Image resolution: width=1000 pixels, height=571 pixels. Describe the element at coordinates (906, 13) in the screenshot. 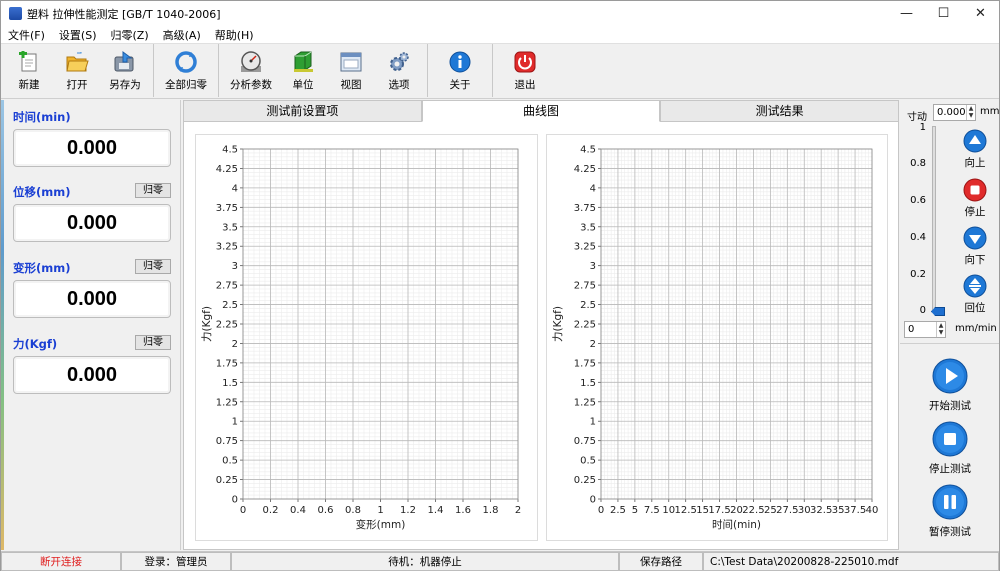

I see `minimize-button: —` at that location.